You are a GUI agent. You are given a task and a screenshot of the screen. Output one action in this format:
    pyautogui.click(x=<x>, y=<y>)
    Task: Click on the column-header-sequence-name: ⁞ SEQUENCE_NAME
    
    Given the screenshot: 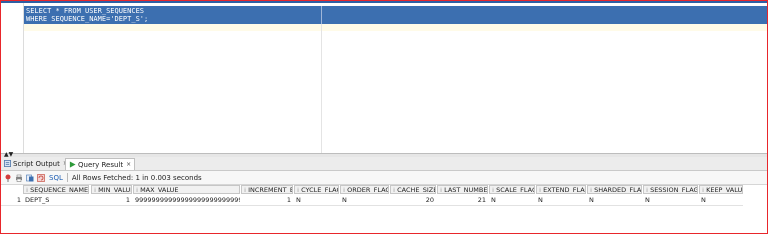 What is the action you would take?
    pyautogui.click(x=56, y=189)
    